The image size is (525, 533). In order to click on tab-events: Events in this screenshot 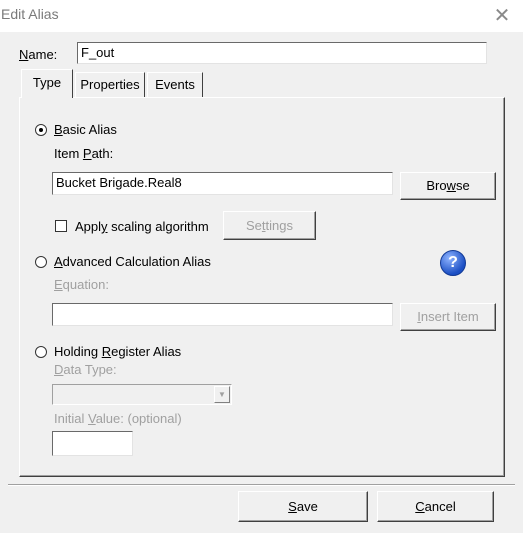, I will do `click(175, 84)`.